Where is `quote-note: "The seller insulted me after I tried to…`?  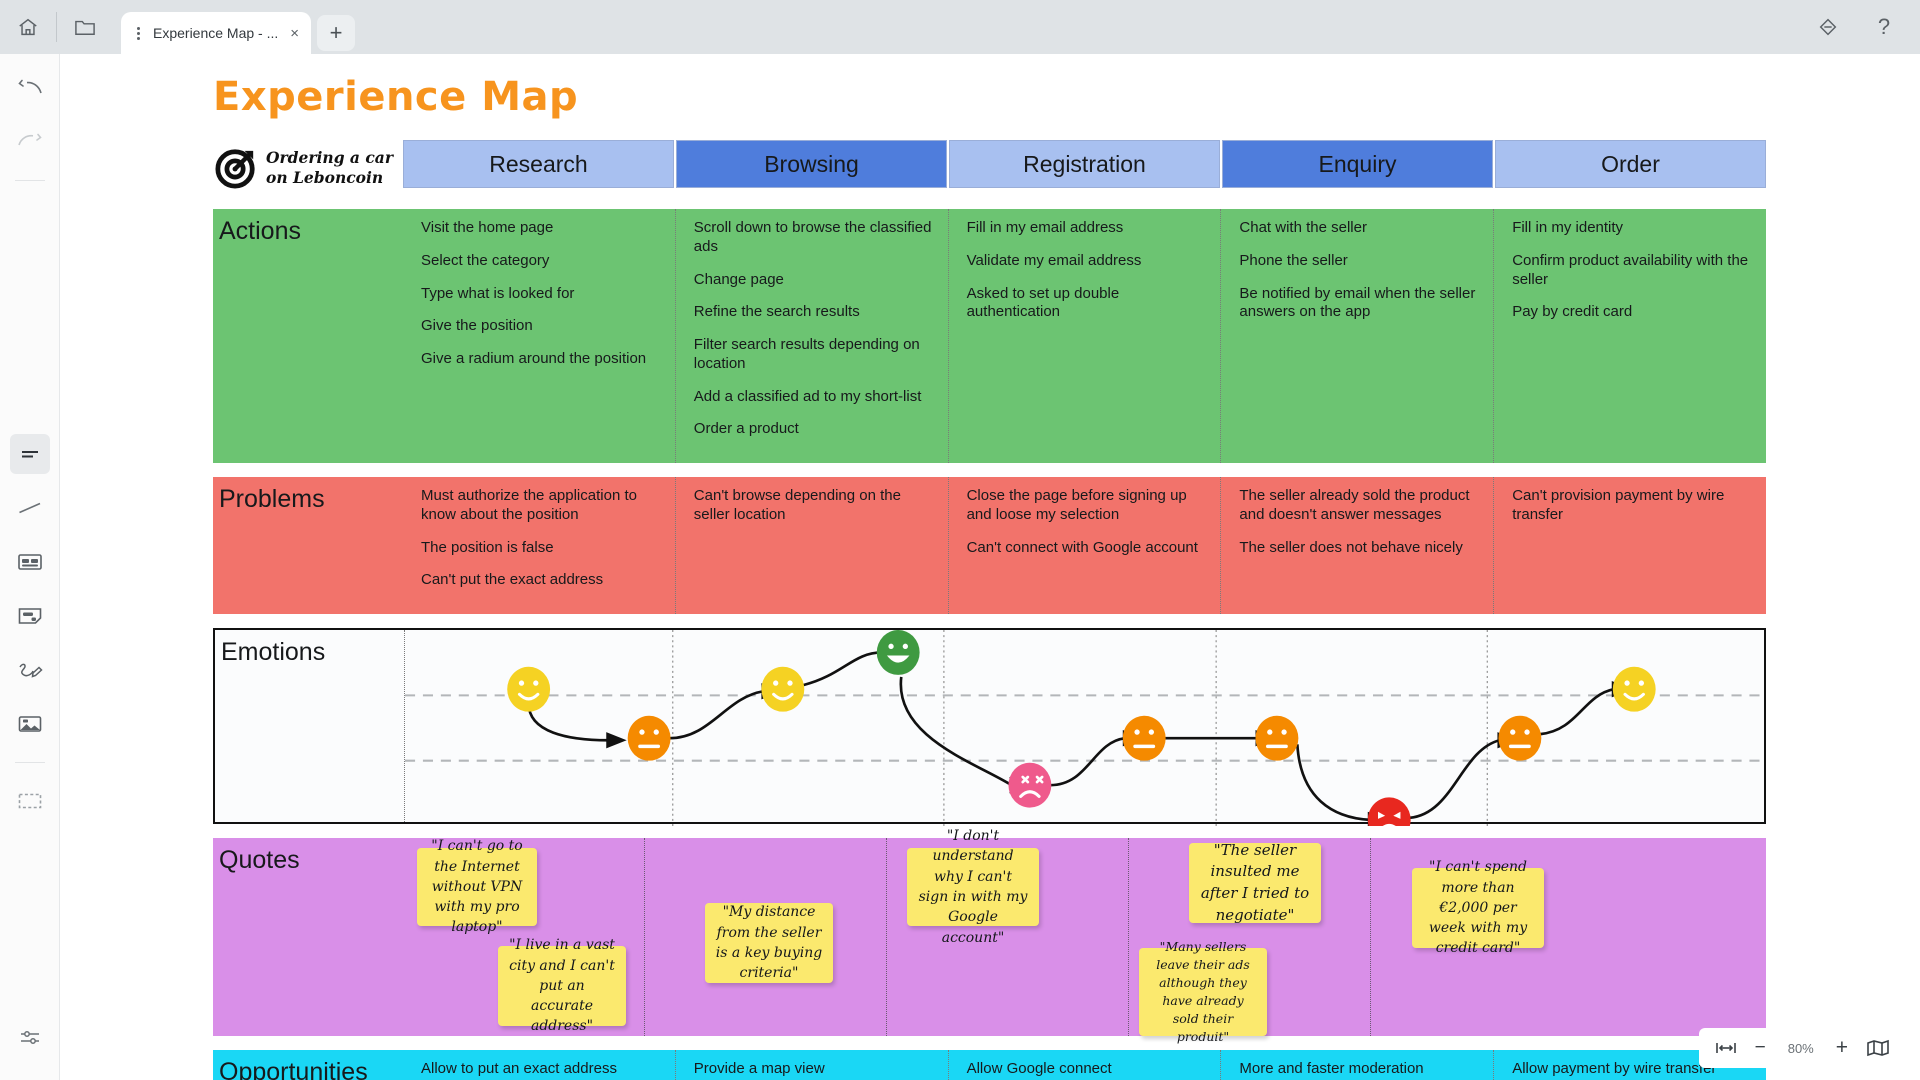 quote-note: "The seller insulted me after I tried to… is located at coordinates (1255, 882).